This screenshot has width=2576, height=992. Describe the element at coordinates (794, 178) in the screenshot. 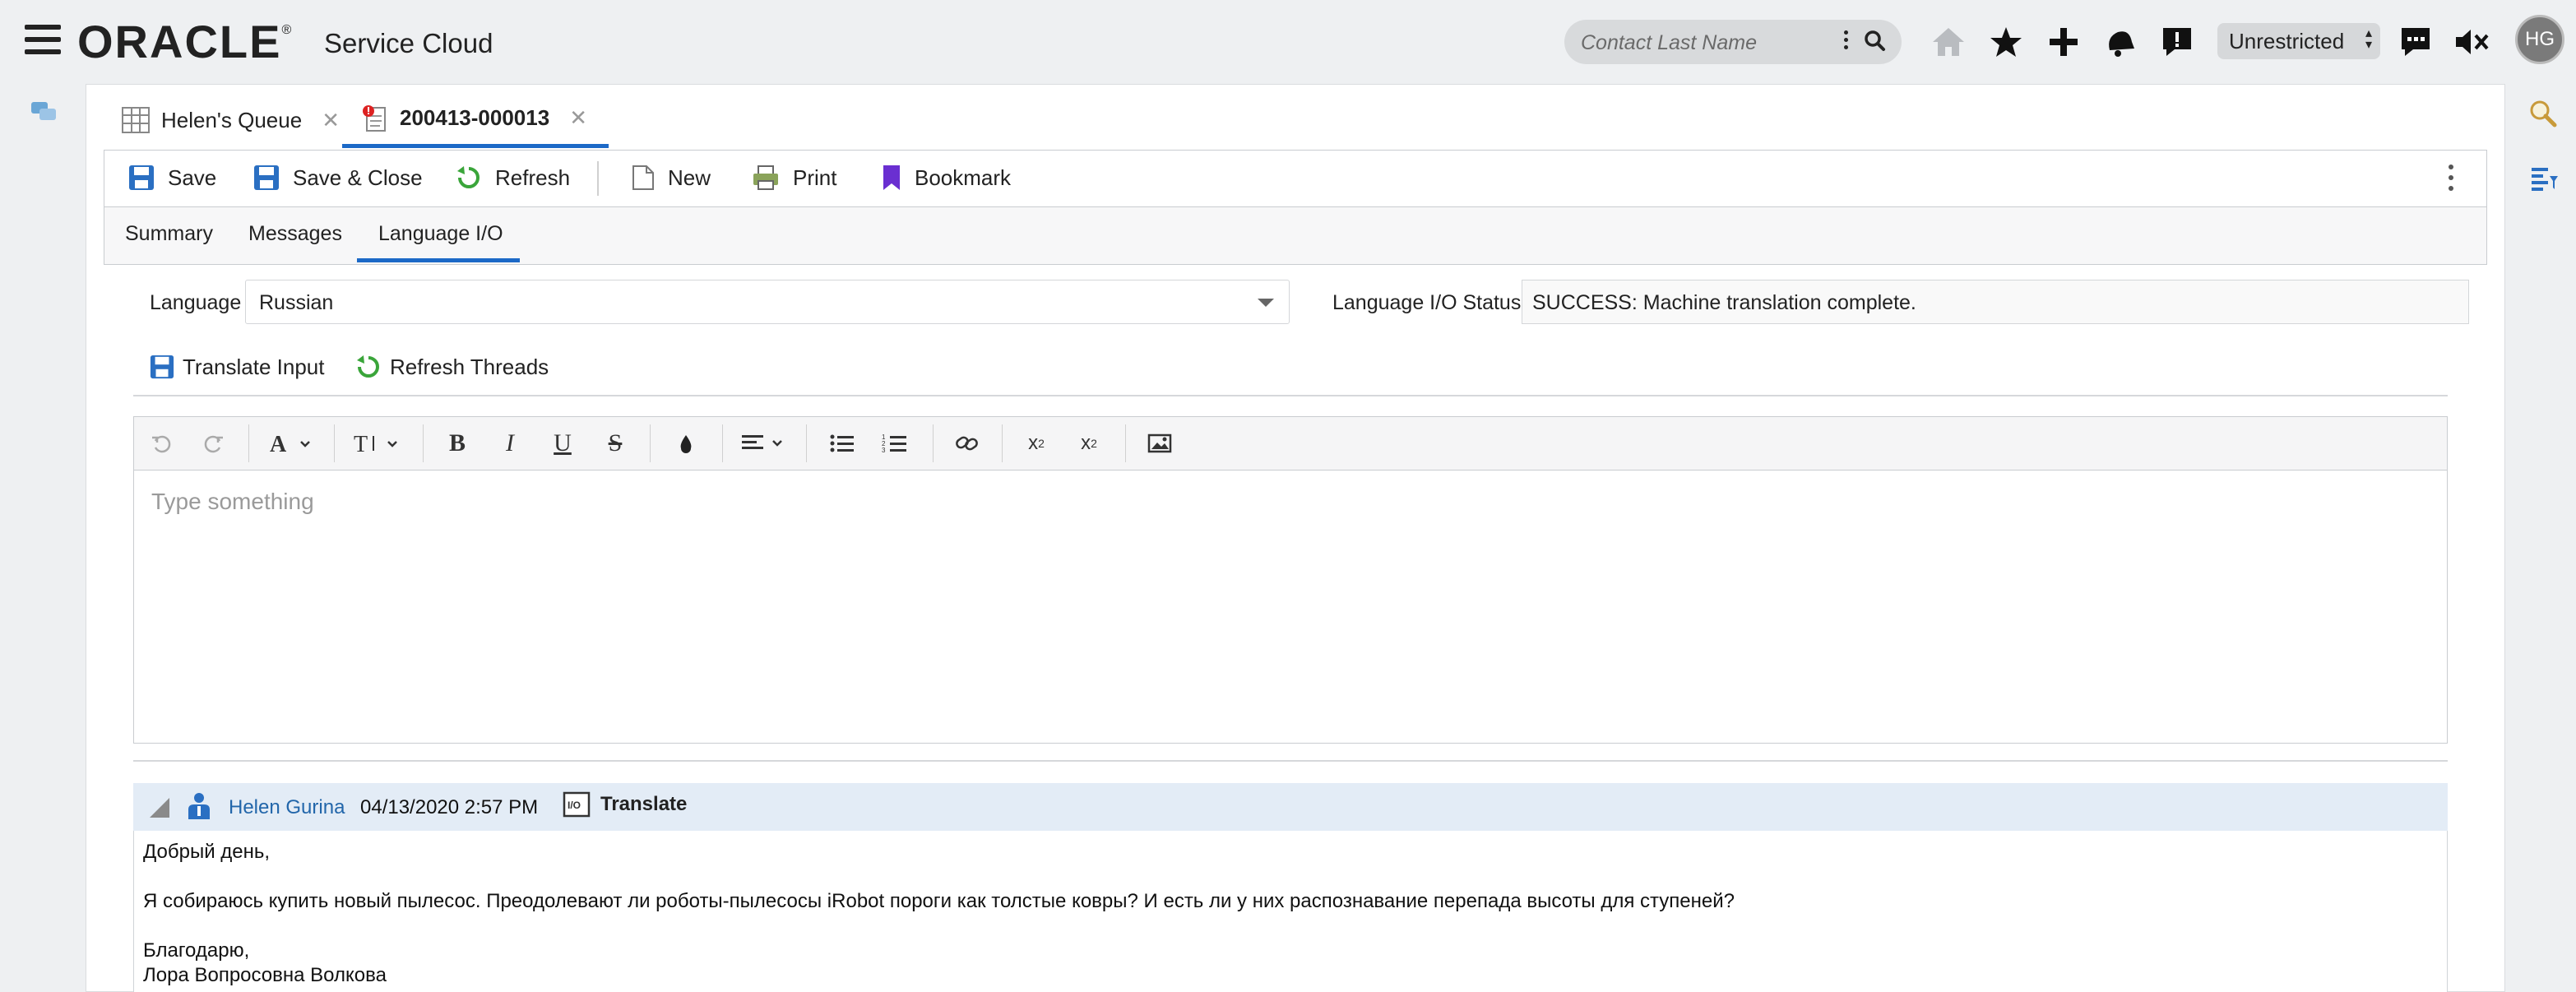

I see `print-button: Print` at that location.